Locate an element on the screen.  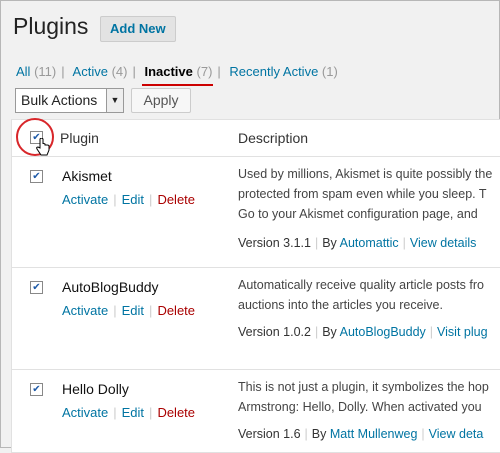
chevron-down-icon: ▼ is located at coordinates (114, 100).